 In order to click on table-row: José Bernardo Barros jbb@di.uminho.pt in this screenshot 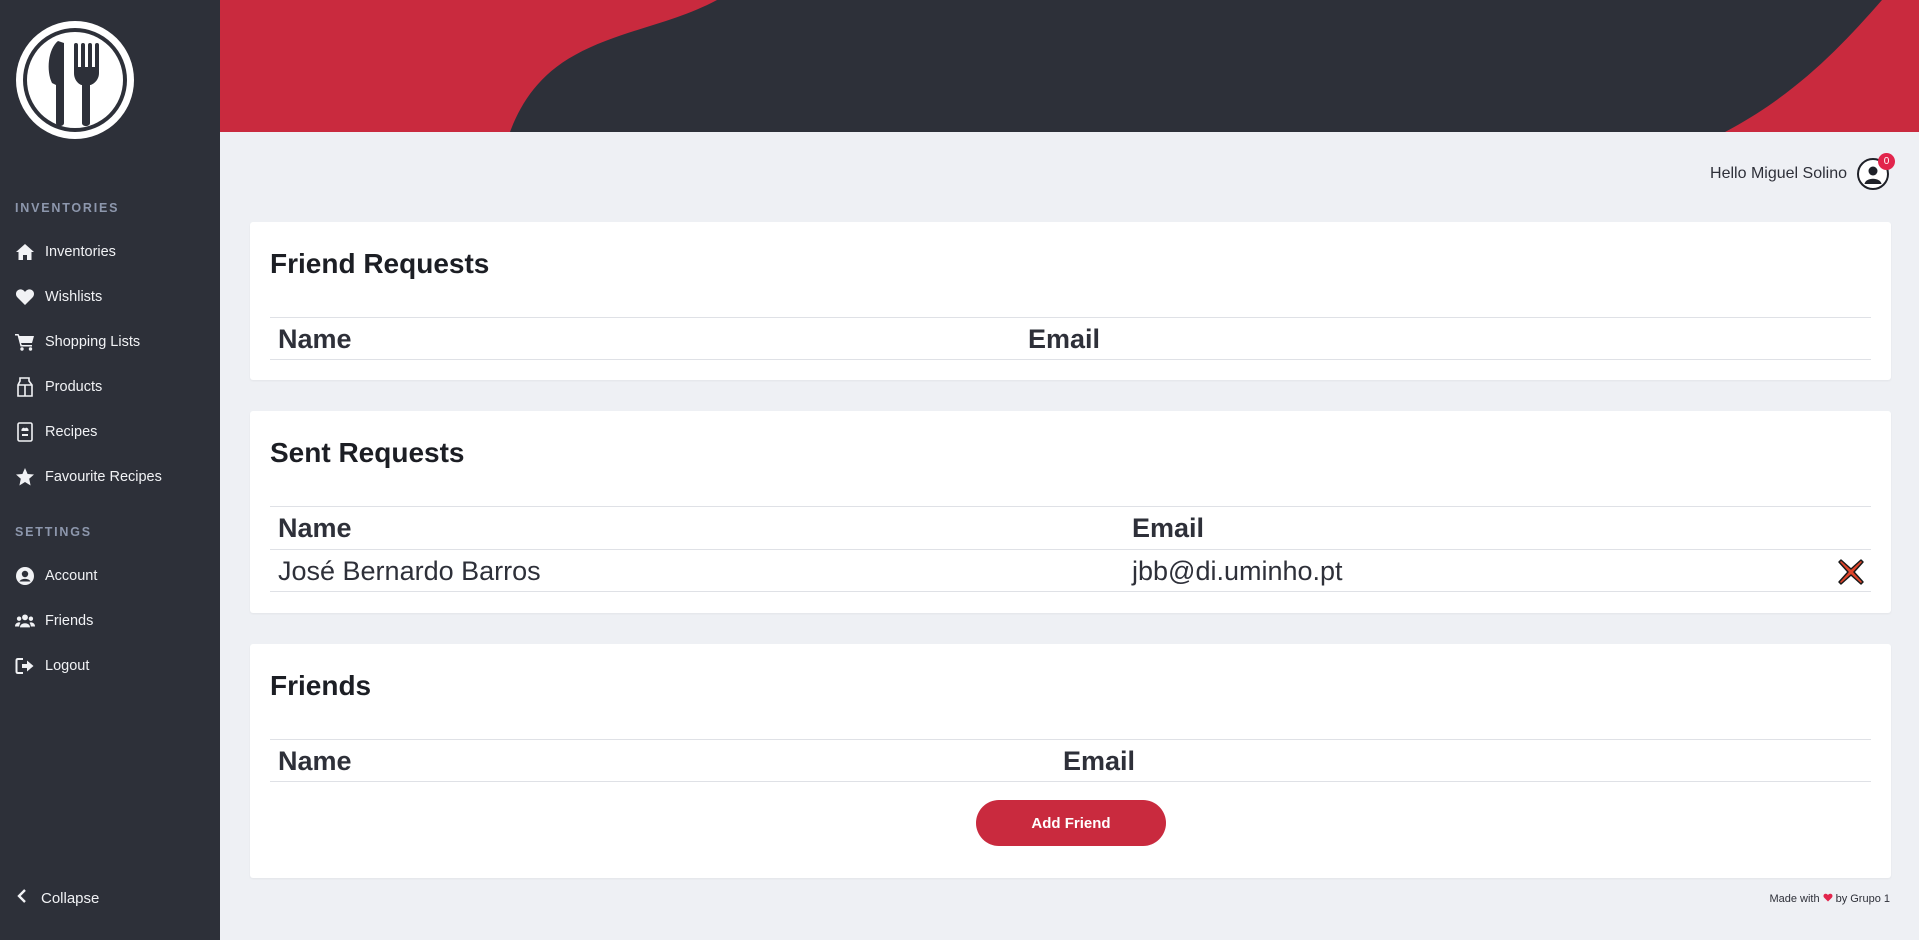, I will do `click(1070, 570)`.